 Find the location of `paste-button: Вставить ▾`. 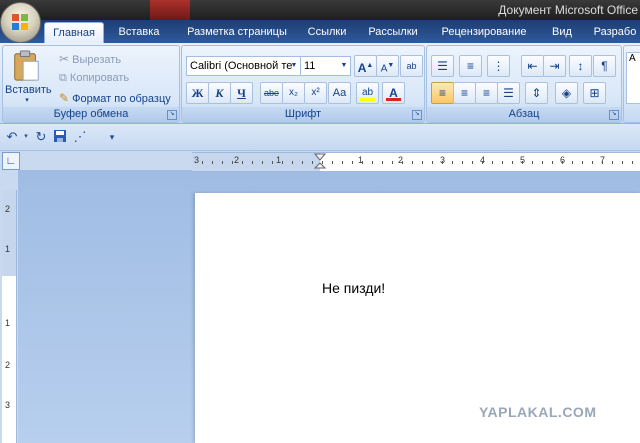

paste-button: Вставить ▾ is located at coordinates (28, 77).